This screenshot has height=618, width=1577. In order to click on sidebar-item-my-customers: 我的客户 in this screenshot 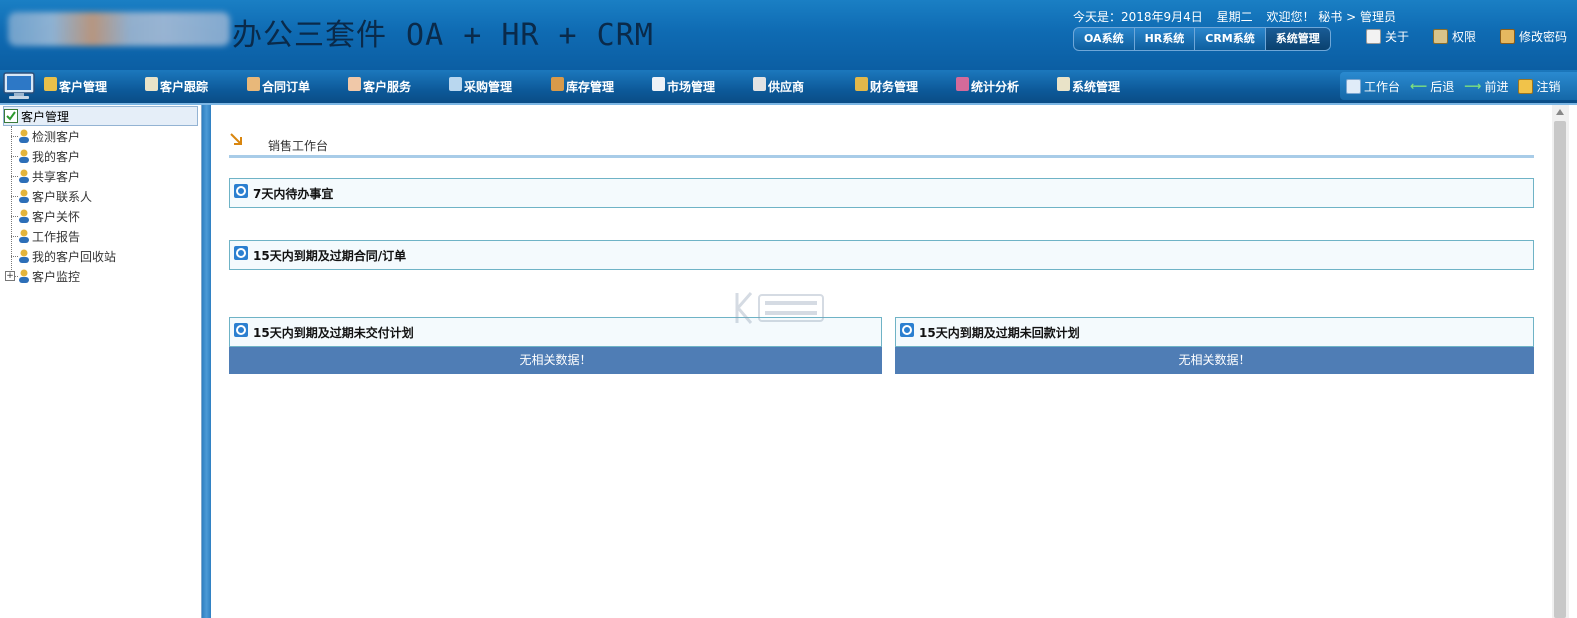, I will do `click(104, 156)`.